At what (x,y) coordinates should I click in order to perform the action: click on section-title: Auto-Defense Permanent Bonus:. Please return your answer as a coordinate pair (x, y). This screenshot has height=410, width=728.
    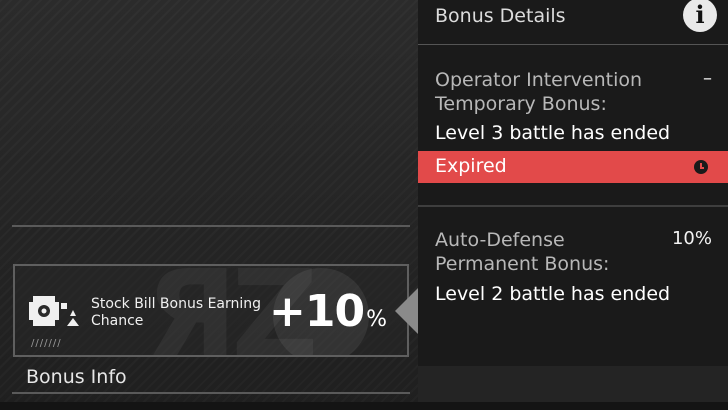
    Looking at the image, I should click on (522, 252).